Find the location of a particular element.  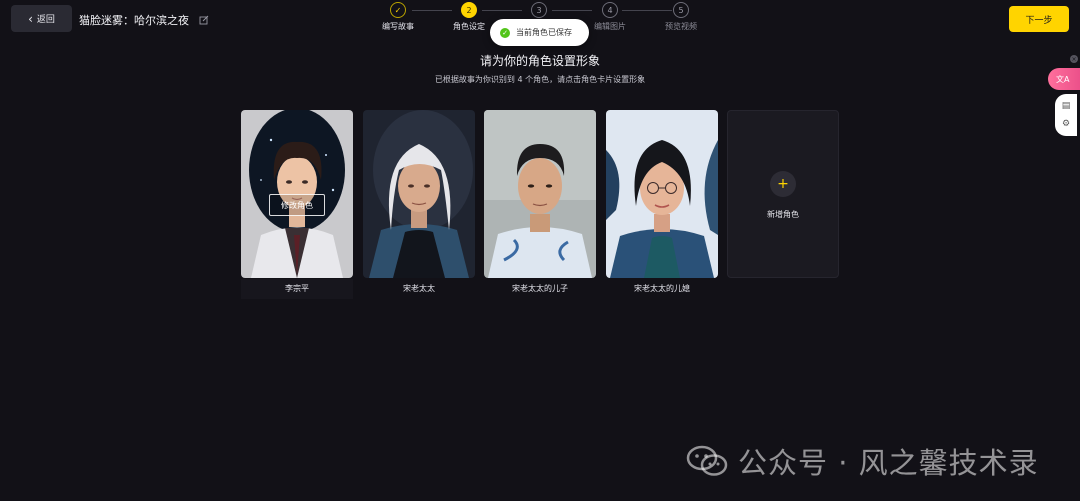

step-label: 编写故事 is located at coordinates (398, 26).